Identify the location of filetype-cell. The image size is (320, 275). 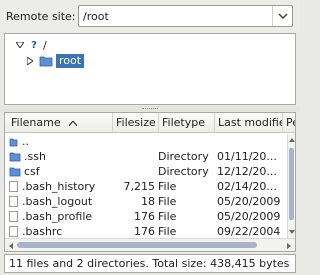
(186, 141).